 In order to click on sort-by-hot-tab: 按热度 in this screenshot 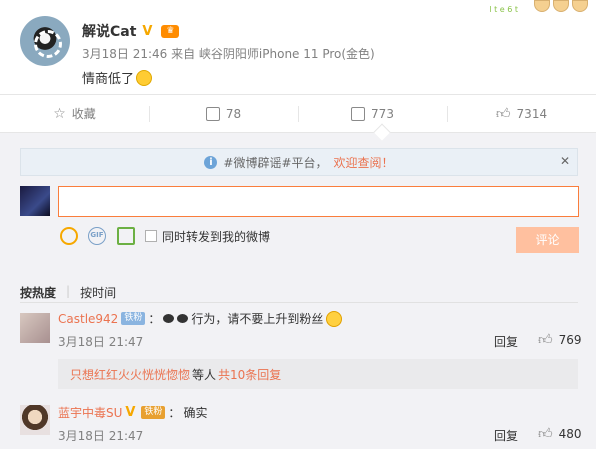, I will do `click(38, 292)`.